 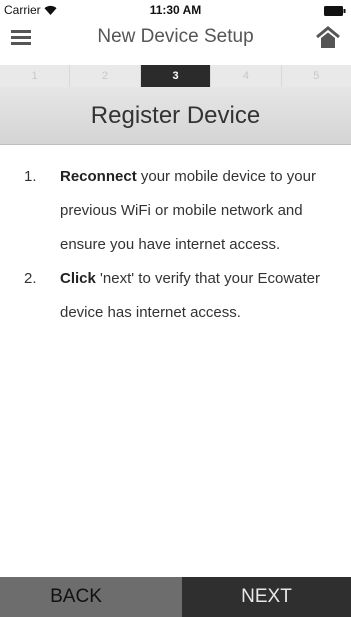 What do you see at coordinates (35, 76) in the screenshot?
I see `step-1: 1` at bounding box center [35, 76].